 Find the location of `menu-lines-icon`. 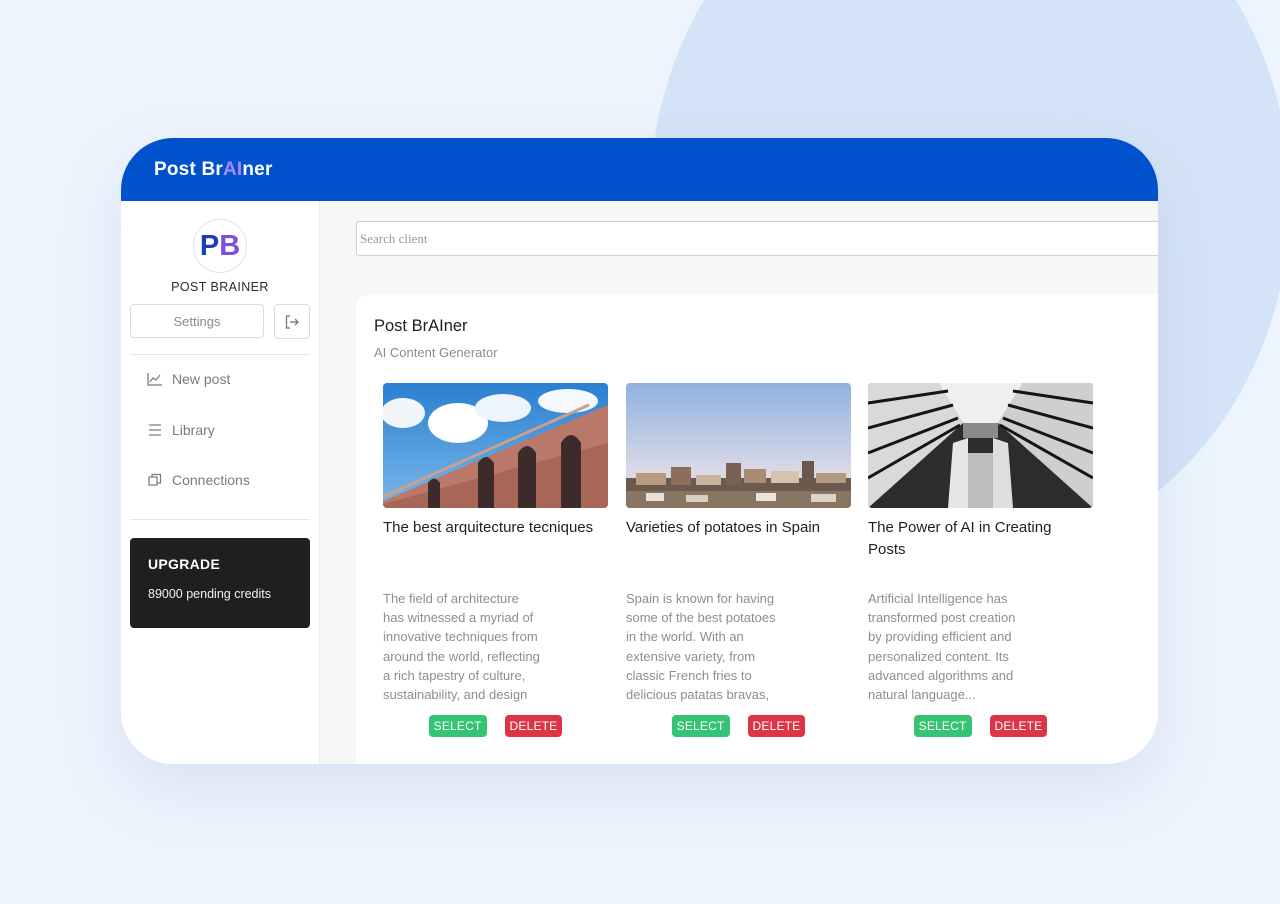

menu-lines-icon is located at coordinates (155, 430).